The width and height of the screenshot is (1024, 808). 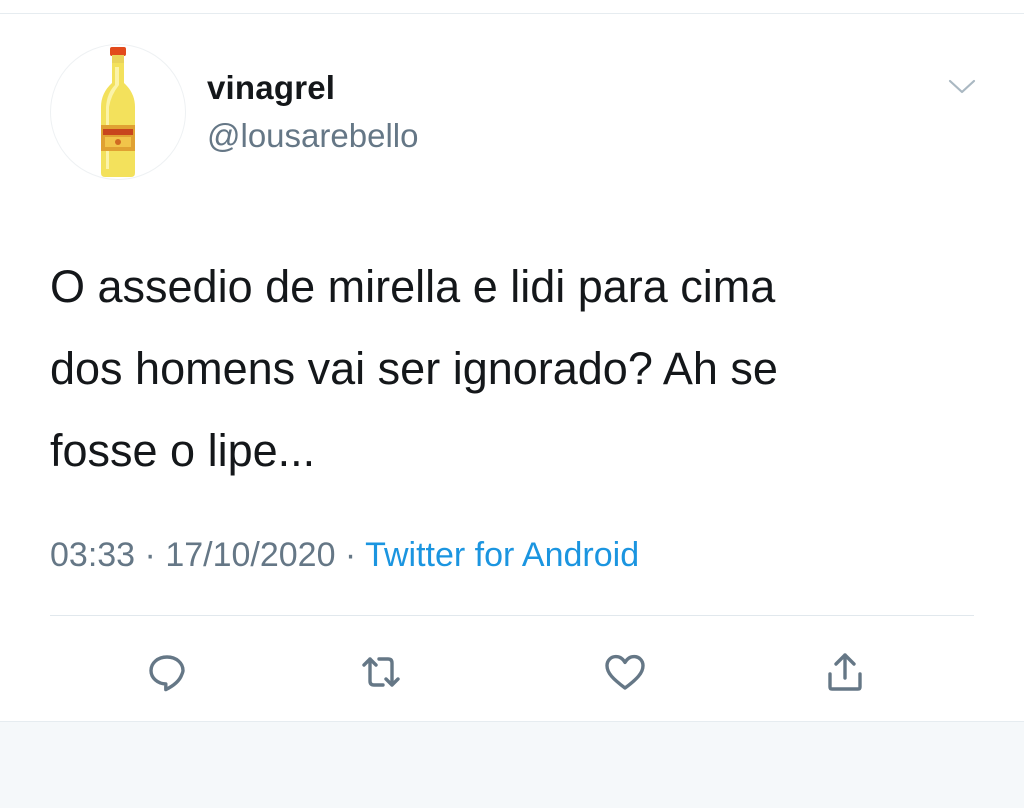 I want to click on reply-icon, so click(x=167, y=673).